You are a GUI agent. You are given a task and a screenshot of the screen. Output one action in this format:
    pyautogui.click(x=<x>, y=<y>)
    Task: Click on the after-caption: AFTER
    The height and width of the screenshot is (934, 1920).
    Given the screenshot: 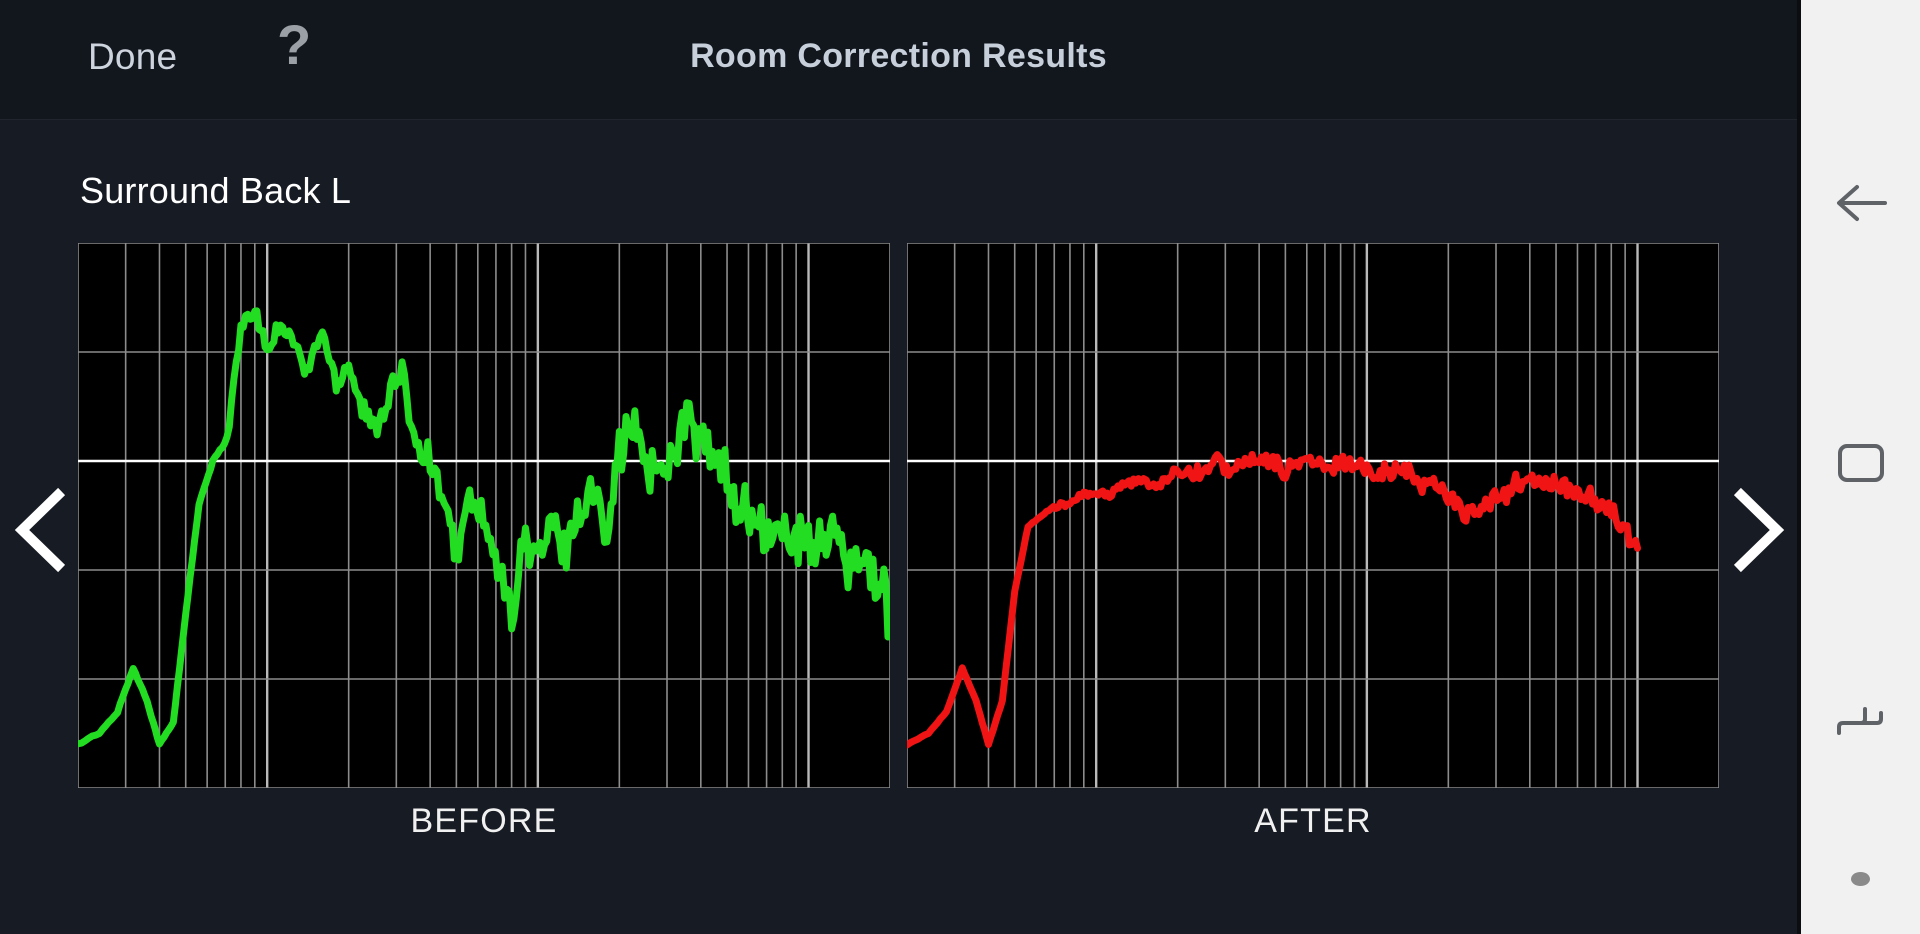 What is the action you would take?
    pyautogui.click(x=1313, y=821)
    